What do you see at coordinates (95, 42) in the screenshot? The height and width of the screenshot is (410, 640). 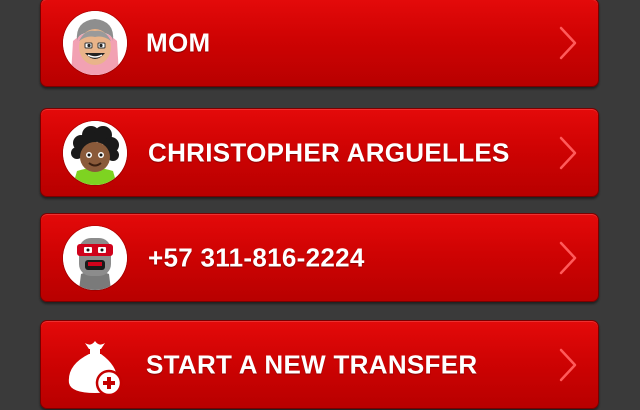 I see `grandmother-avatar-icon` at bounding box center [95, 42].